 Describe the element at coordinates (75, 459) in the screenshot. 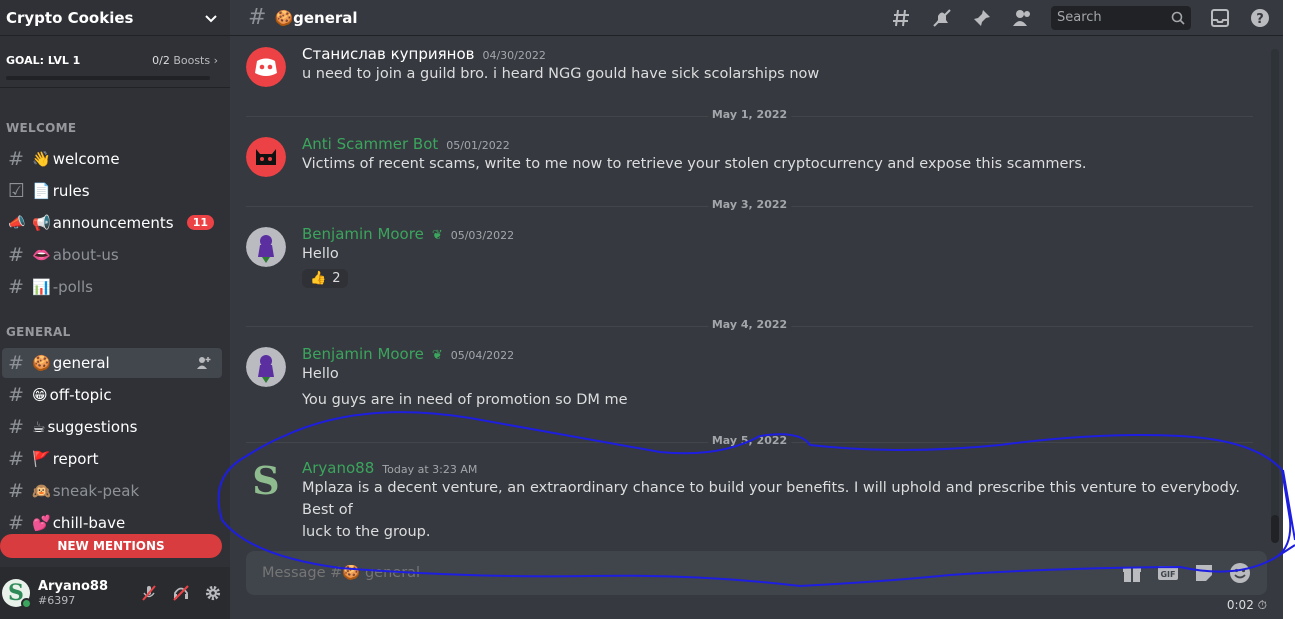

I see `channel-name: report` at that location.